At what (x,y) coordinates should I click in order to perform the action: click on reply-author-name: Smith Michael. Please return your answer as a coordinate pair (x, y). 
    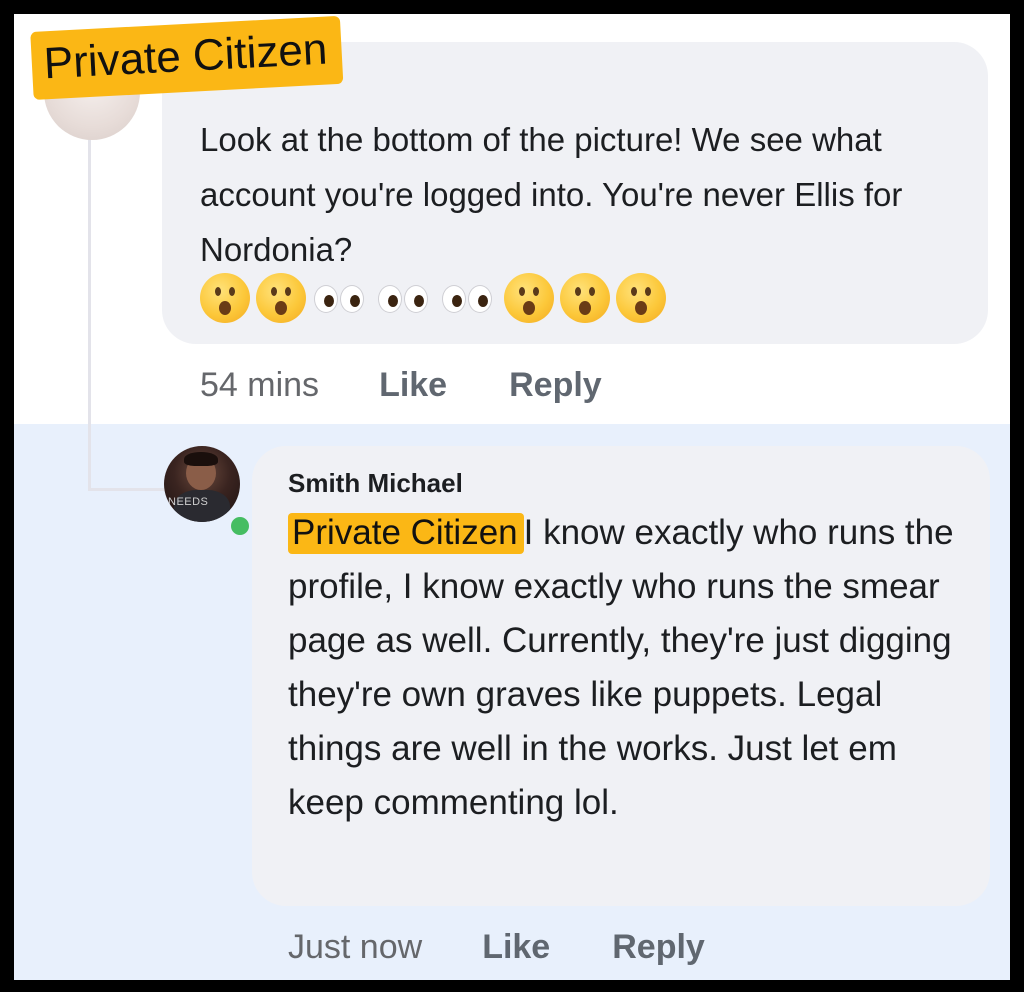
    Looking at the image, I should click on (375, 483).